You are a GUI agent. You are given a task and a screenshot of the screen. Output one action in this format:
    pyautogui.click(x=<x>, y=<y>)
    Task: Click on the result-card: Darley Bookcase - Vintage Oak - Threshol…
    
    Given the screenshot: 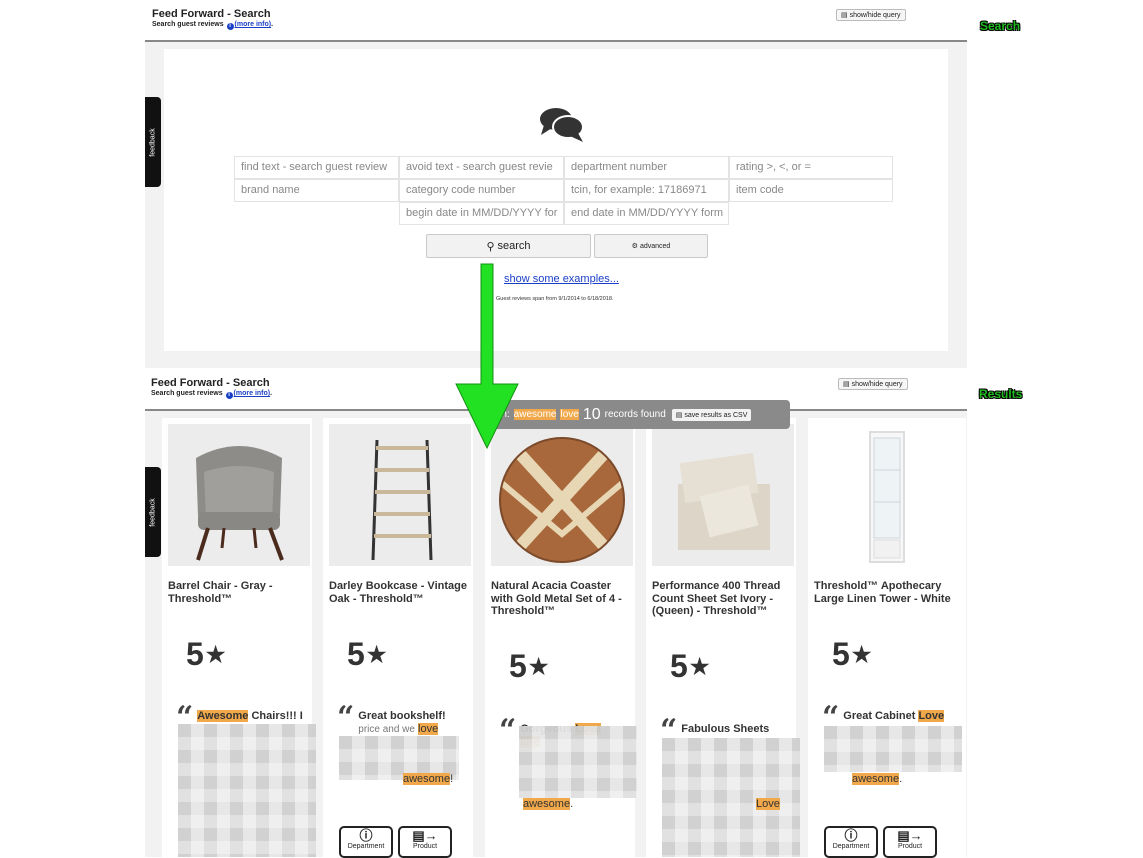 What is the action you would take?
    pyautogui.click(x=398, y=638)
    